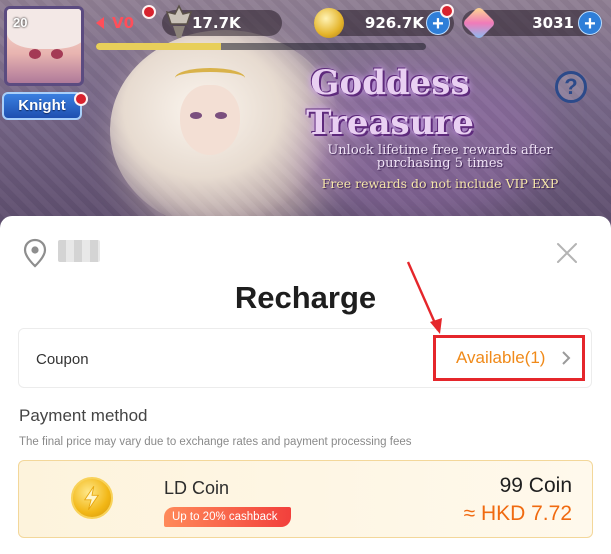  I want to click on xp-bar-fill, so click(159, 46).